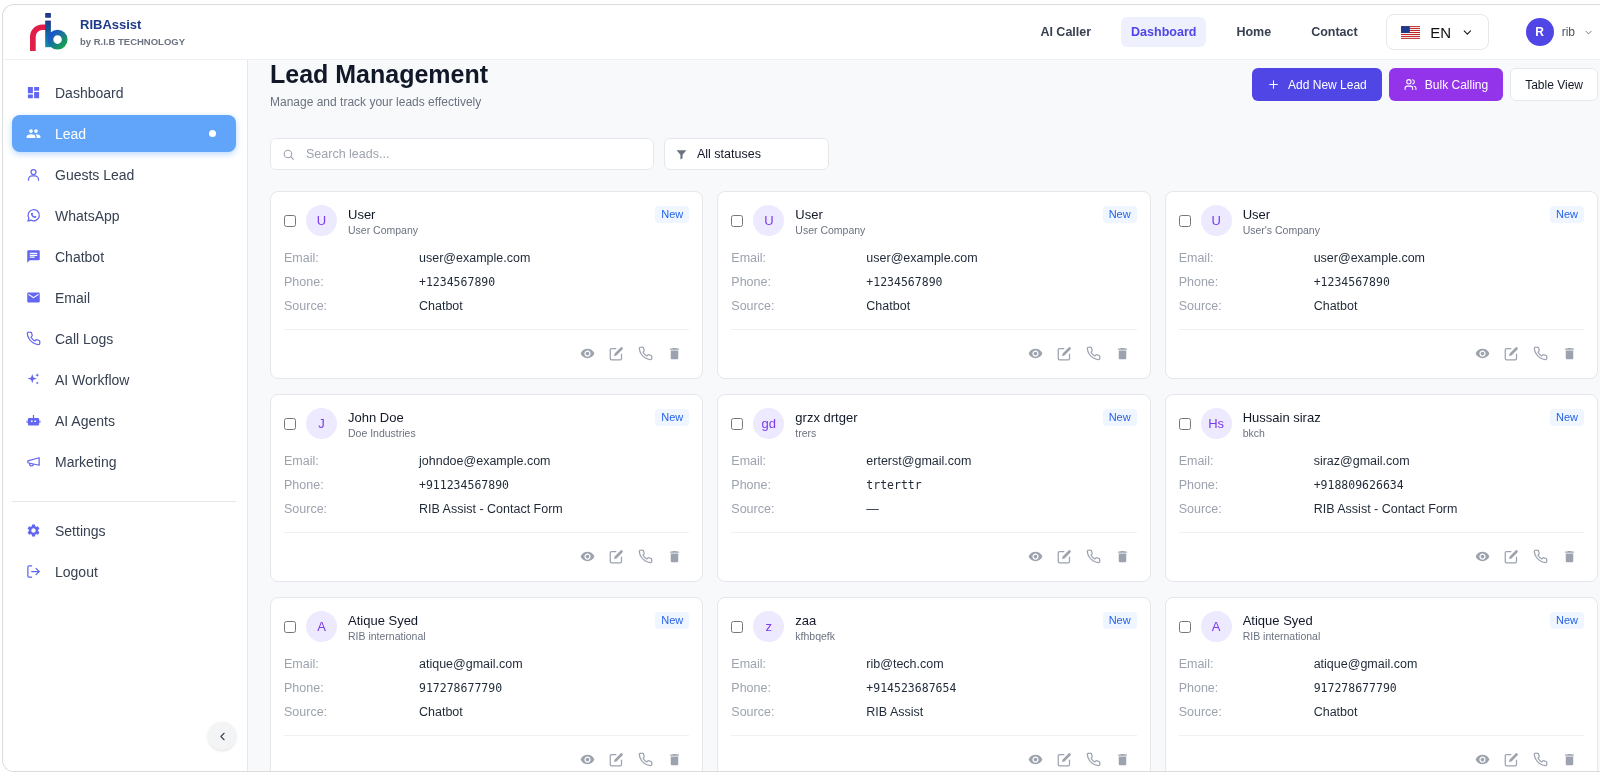 The height and width of the screenshot is (776, 1600). Describe the element at coordinates (124, 530) in the screenshot. I see `sidebar-item: Settings` at that location.